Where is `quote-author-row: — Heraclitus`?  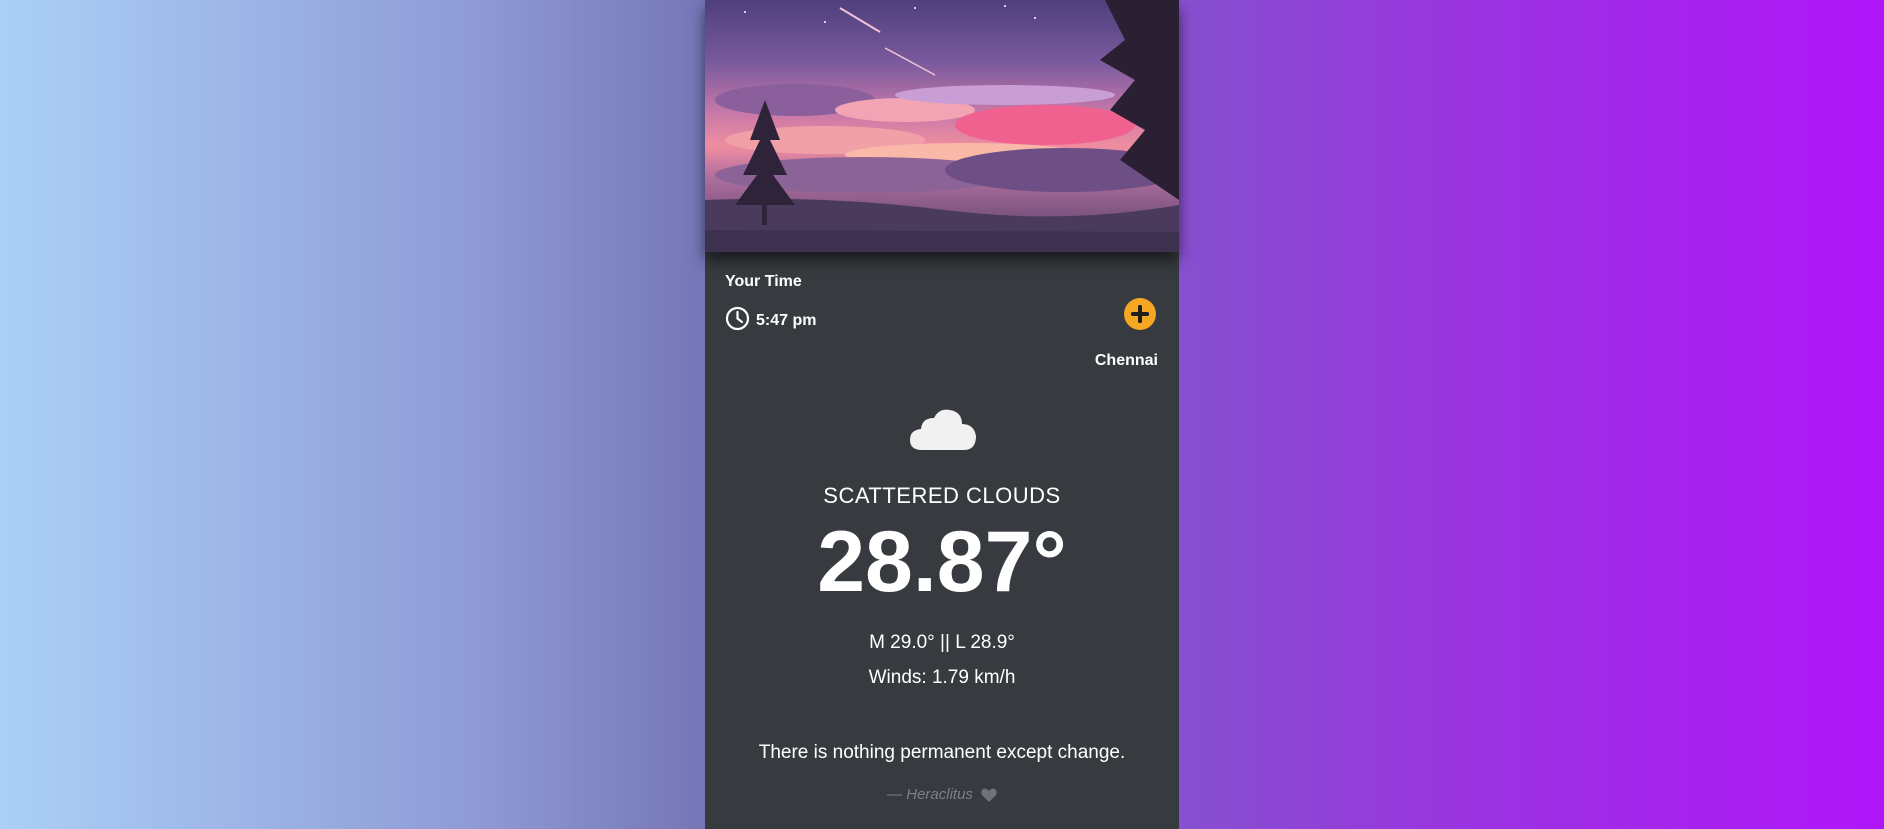 quote-author-row: — Heraclitus is located at coordinates (942, 794).